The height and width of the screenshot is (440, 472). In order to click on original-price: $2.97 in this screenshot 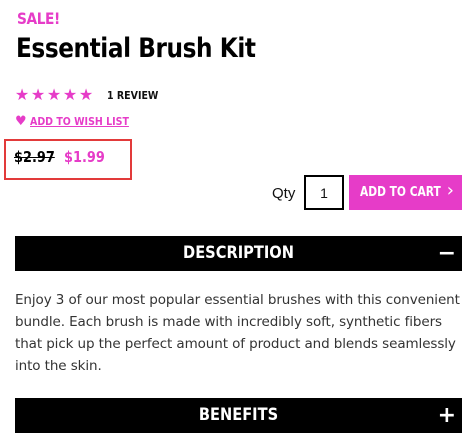, I will do `click(34, 157)`.